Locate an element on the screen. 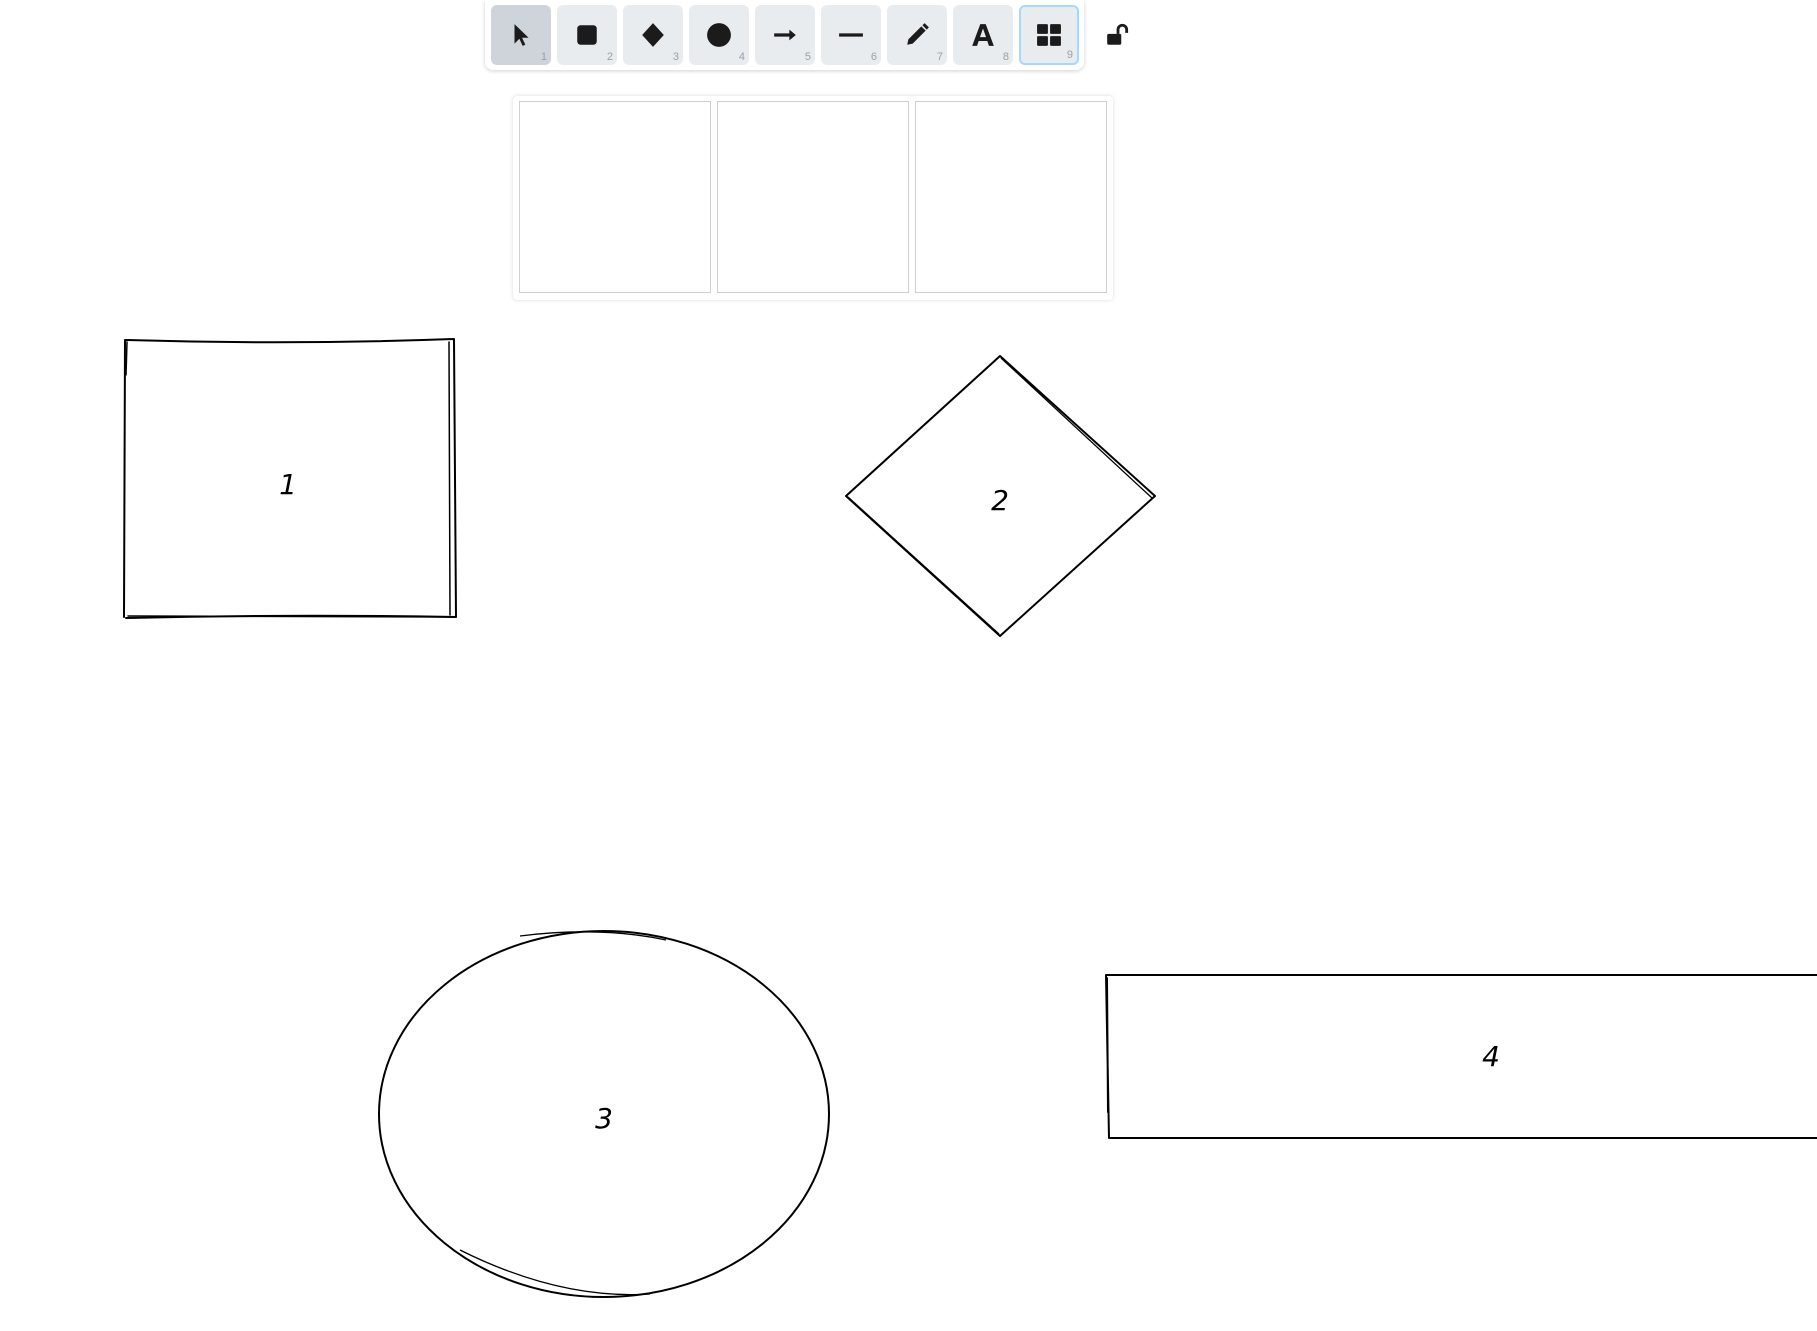  tool-shortcut: 1 is located at coordinates (543, 57).